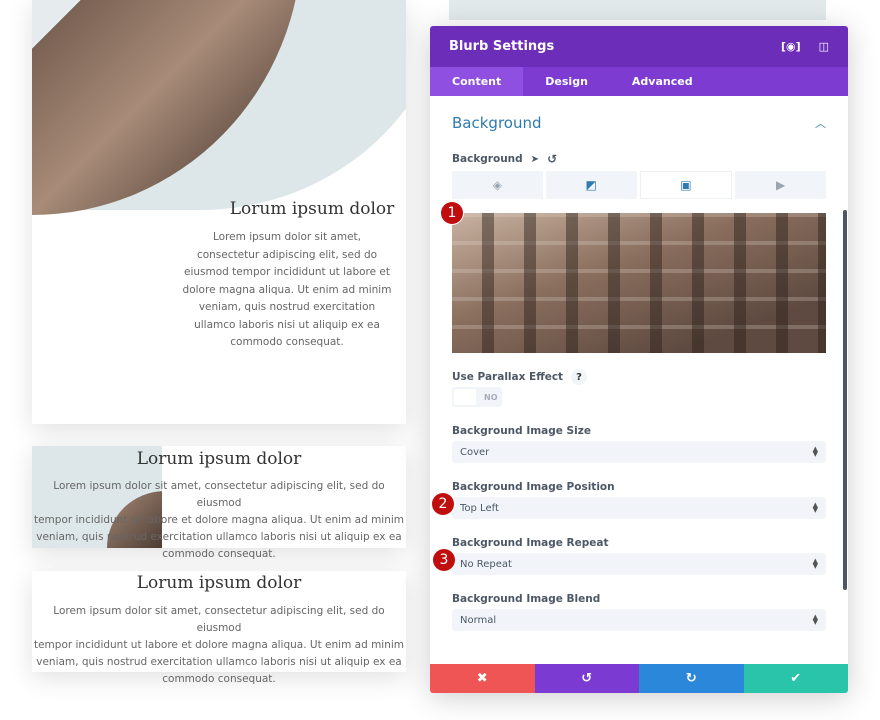  What do you see at coordinates (639, 122) in the screenshot?
I see `background-section-toggle: Background ︿` at bounding box center [639, 122].